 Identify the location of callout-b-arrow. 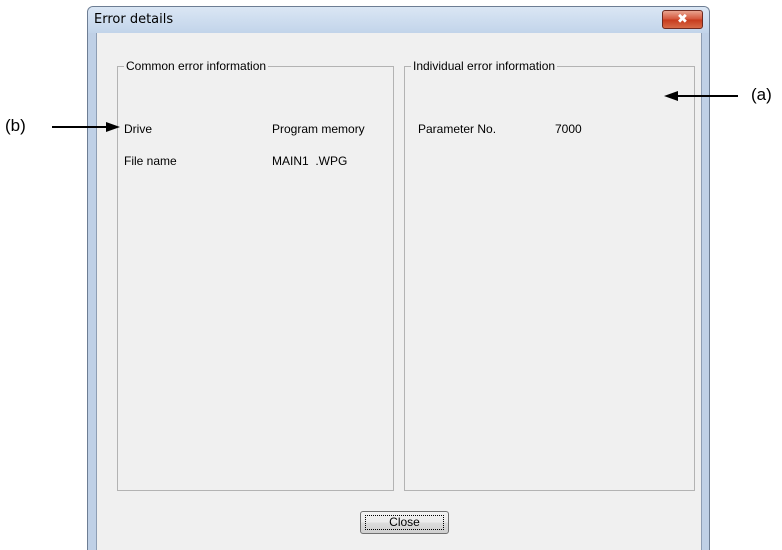
(86, 127).